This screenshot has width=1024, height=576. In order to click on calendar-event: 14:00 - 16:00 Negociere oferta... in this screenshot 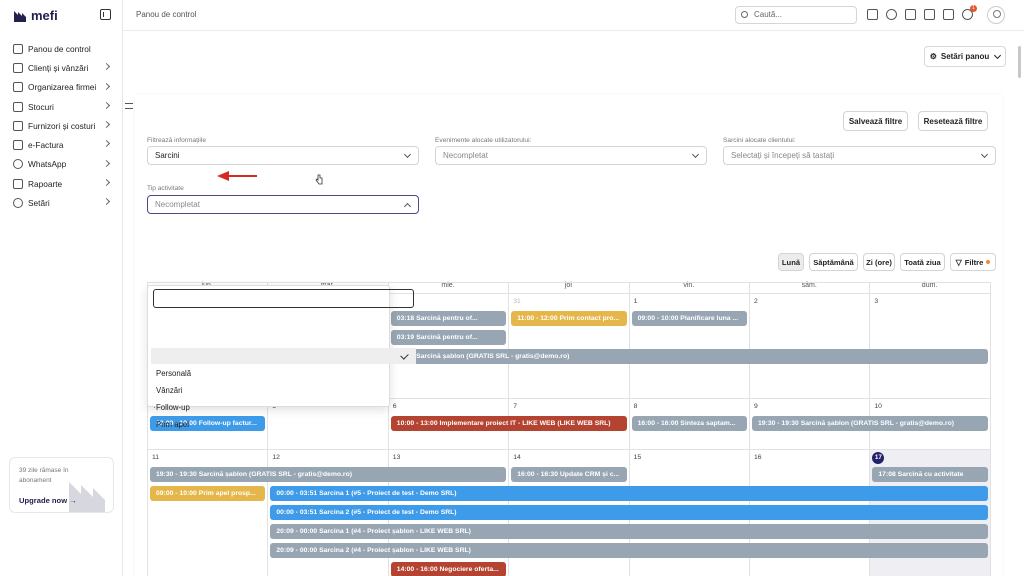, I will do `click(448, 569)`.